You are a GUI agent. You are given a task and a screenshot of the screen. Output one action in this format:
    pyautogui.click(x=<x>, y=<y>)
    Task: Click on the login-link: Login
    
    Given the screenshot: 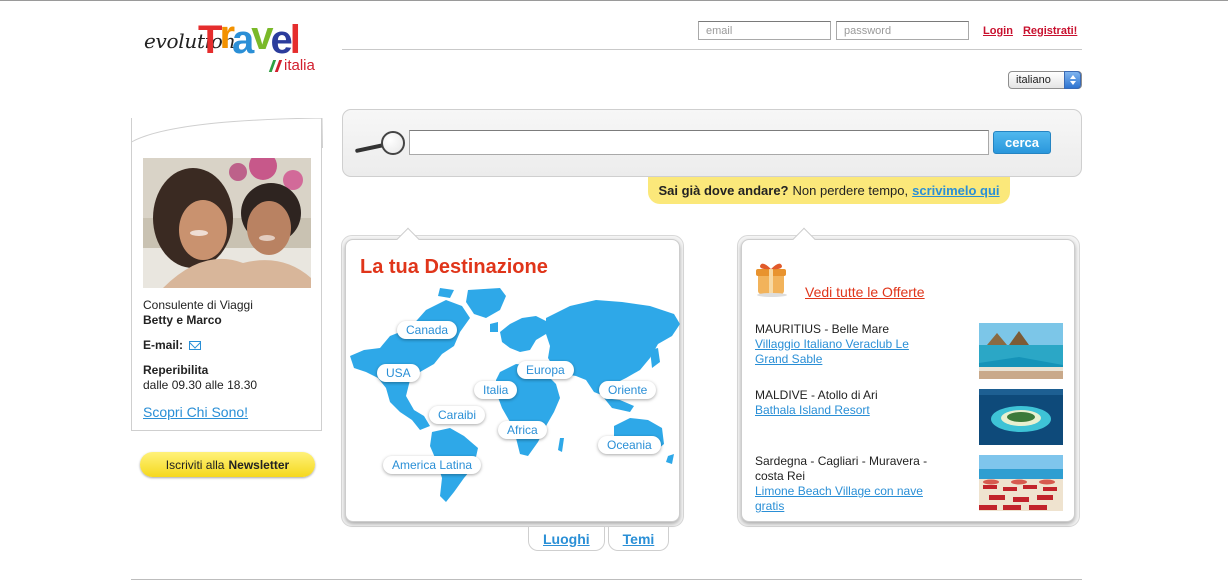 What is the action you would take?
    pyautogui.click(x=998, y=31)
    